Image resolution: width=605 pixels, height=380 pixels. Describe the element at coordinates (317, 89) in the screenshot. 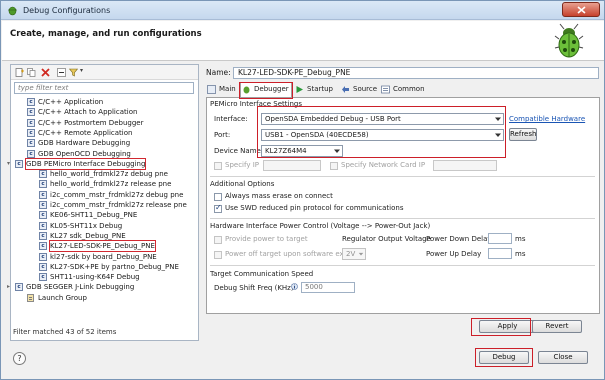

I see `tab-startup: Startup` at that location.